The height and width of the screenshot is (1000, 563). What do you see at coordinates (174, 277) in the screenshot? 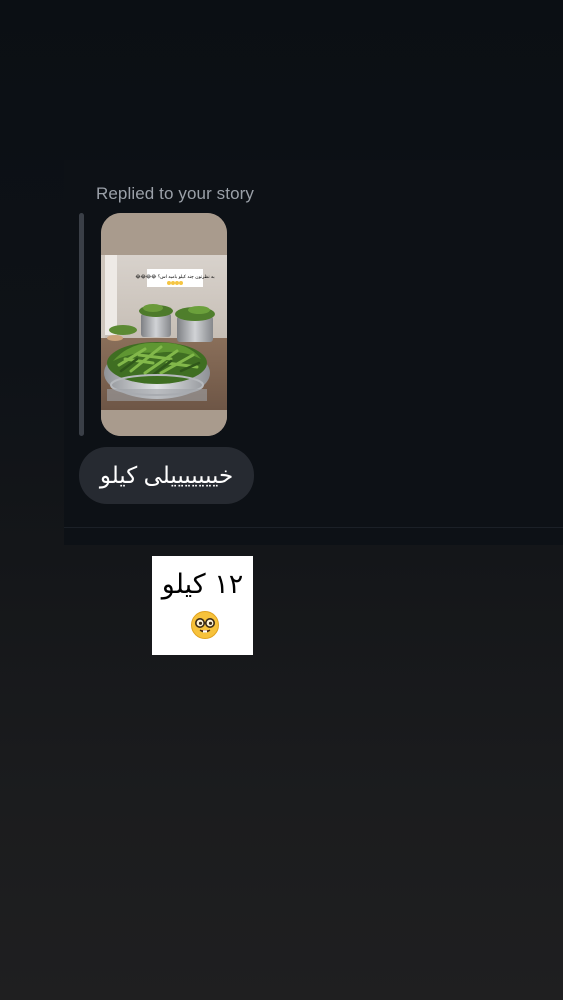
I see `story-caption: به نظرتون چند کیلو بامیه اس؟ 😂😂😂😂` at bounding box center [174, 277].